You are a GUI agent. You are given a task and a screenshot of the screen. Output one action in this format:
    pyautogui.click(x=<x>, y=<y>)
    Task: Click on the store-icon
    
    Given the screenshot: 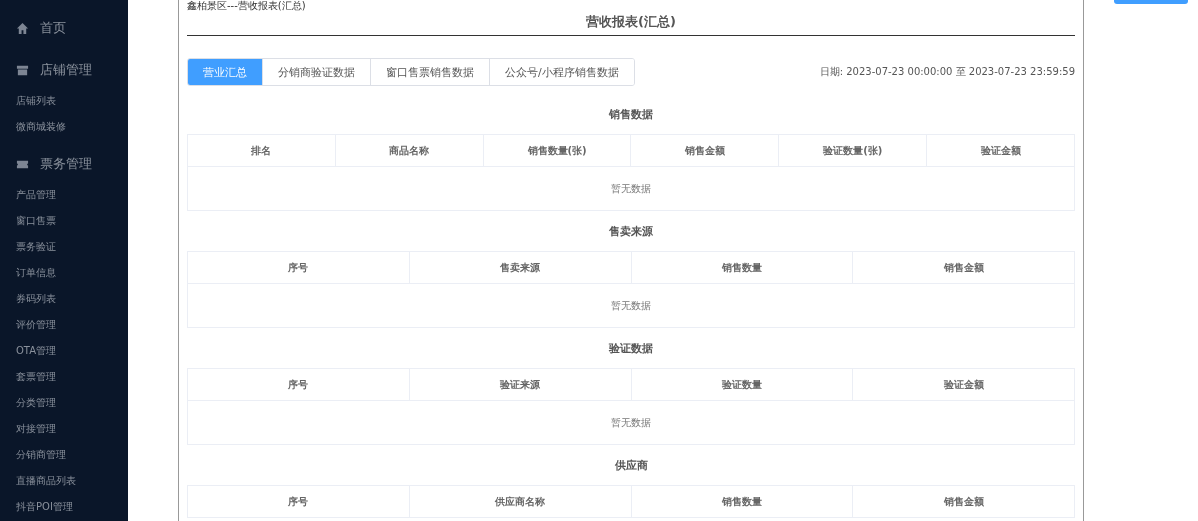 What is the action you would take?
    pyautogui.click(x=22, y=70)
    